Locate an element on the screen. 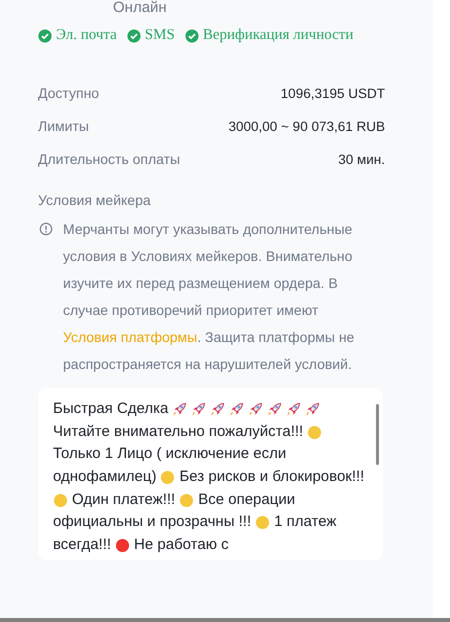 Image resolution: width=450 pixels, height=622 pixels. terms-text: всегда!!! is located at coordinates (82, 545).